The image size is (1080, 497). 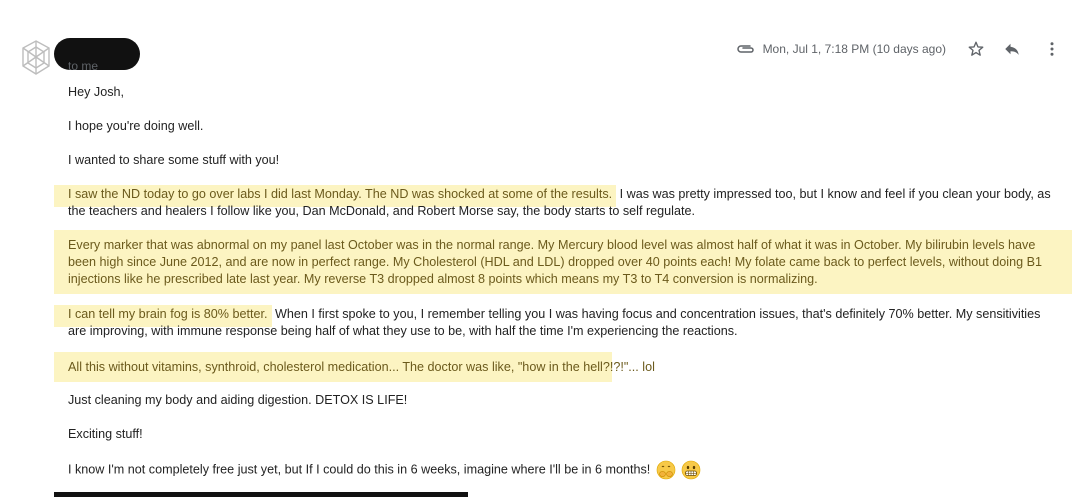 I want to click on reply-icon, so click(x=1012, y=49).